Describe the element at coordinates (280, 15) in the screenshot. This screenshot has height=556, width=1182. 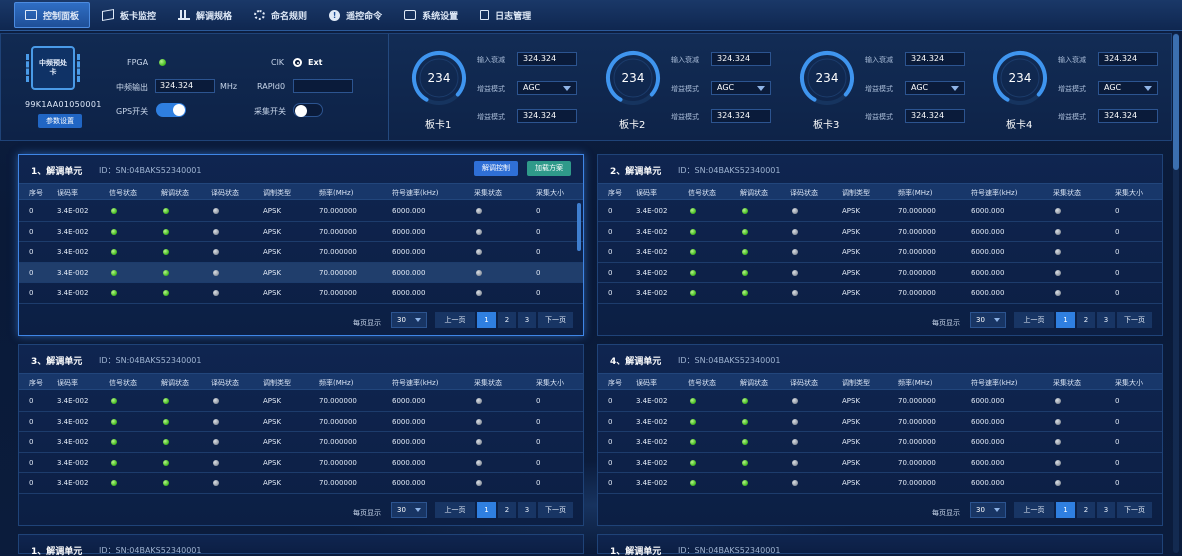
I see `nav-item-naming-rule: 命名规则` at that location.